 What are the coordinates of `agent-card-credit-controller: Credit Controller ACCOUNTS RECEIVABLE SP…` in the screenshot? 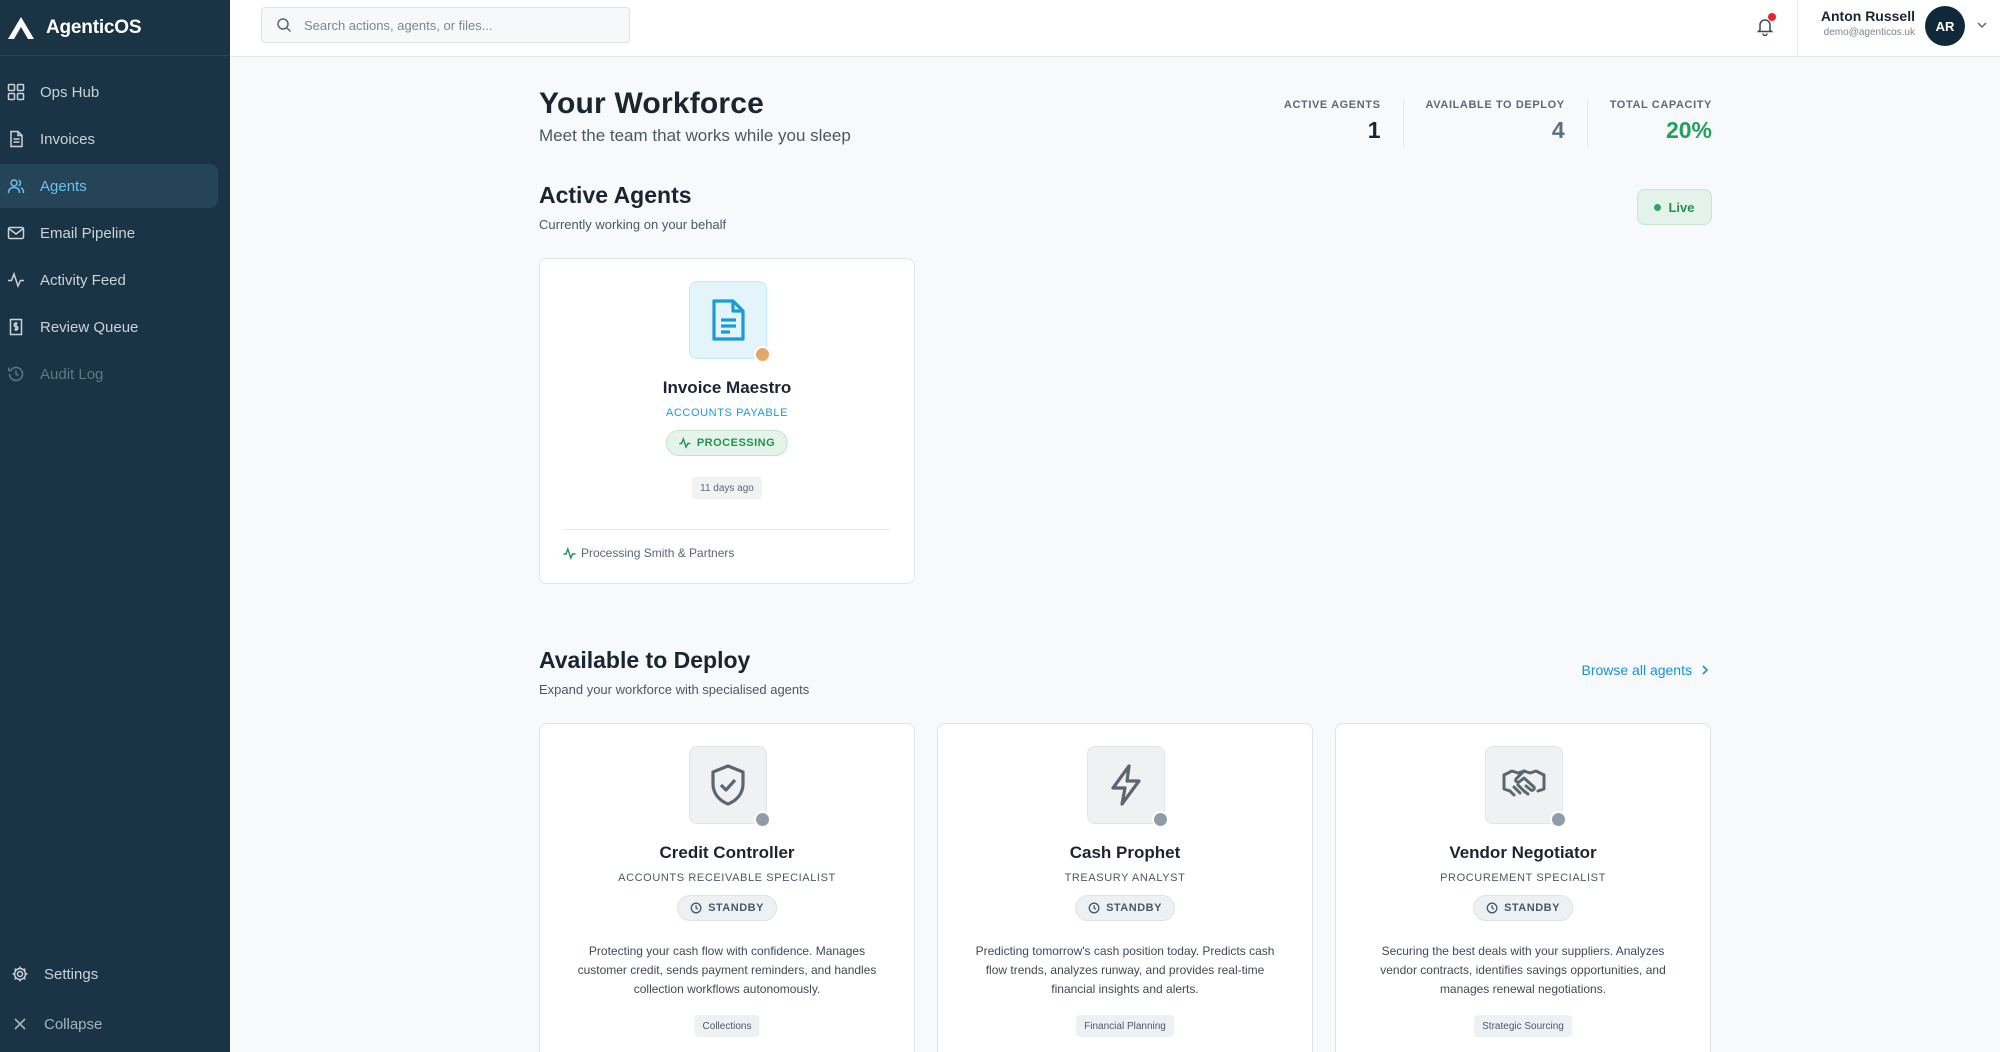 It's located at (727, 887).